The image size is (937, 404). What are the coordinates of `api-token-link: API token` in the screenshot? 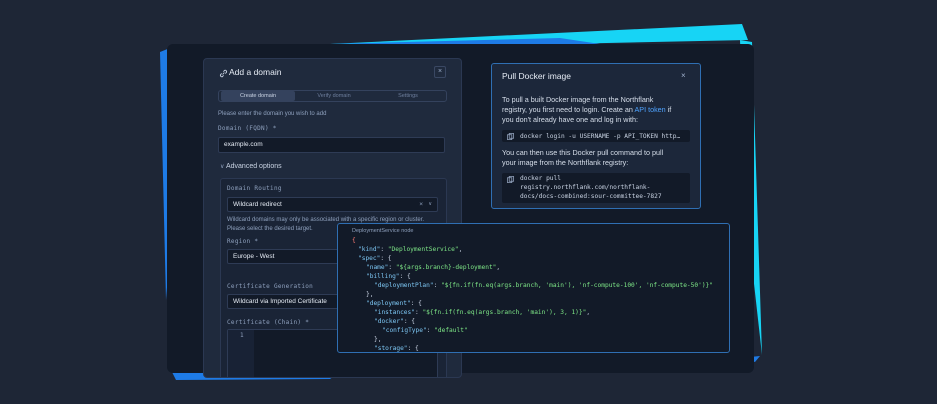 It's located at (650, 109).